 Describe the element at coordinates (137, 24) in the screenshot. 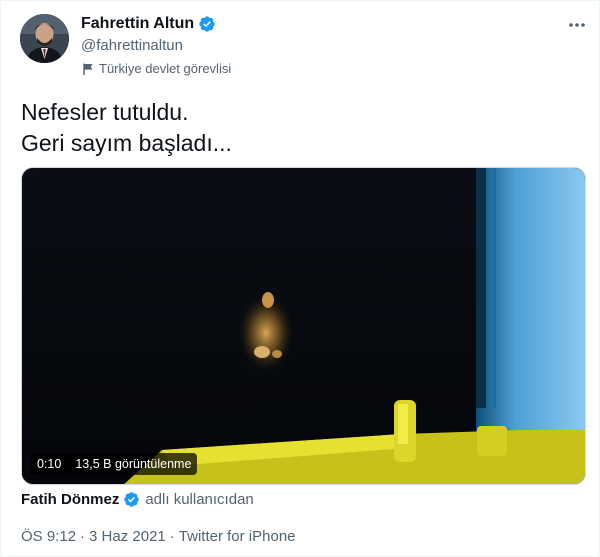

I see `author-name: Fahrettin Altun` at that location.